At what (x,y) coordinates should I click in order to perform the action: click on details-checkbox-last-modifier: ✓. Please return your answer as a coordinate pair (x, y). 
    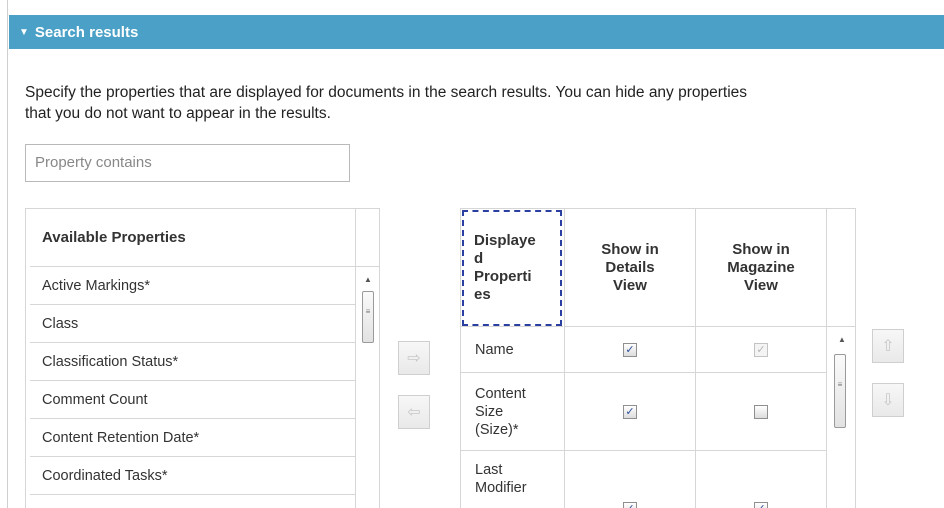
    Looking at the image, I should click on (630, 505).